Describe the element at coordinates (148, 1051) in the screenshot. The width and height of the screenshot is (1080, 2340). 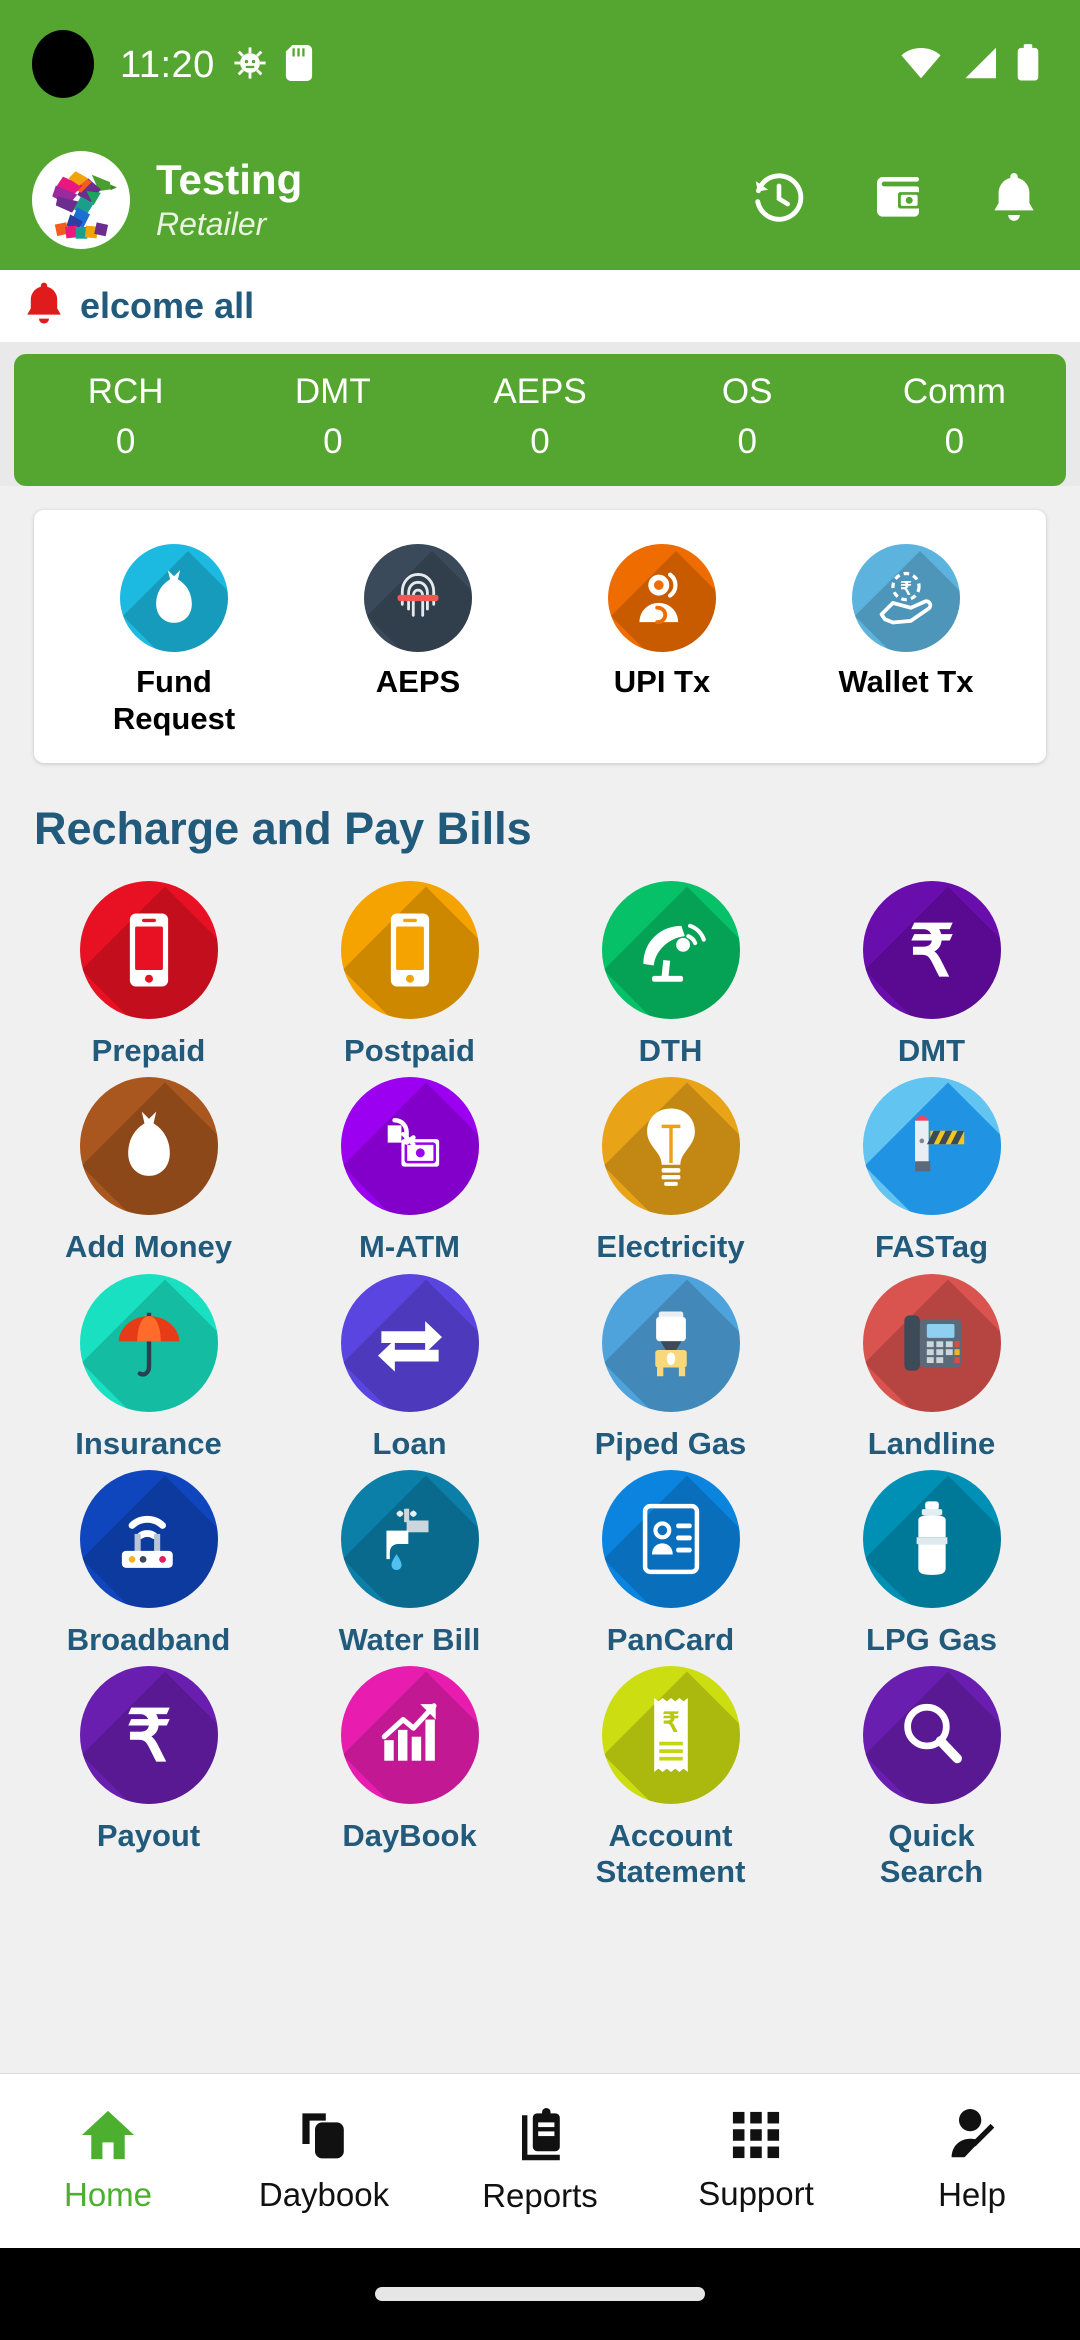
I see `service-label: Prepaid` at that location.